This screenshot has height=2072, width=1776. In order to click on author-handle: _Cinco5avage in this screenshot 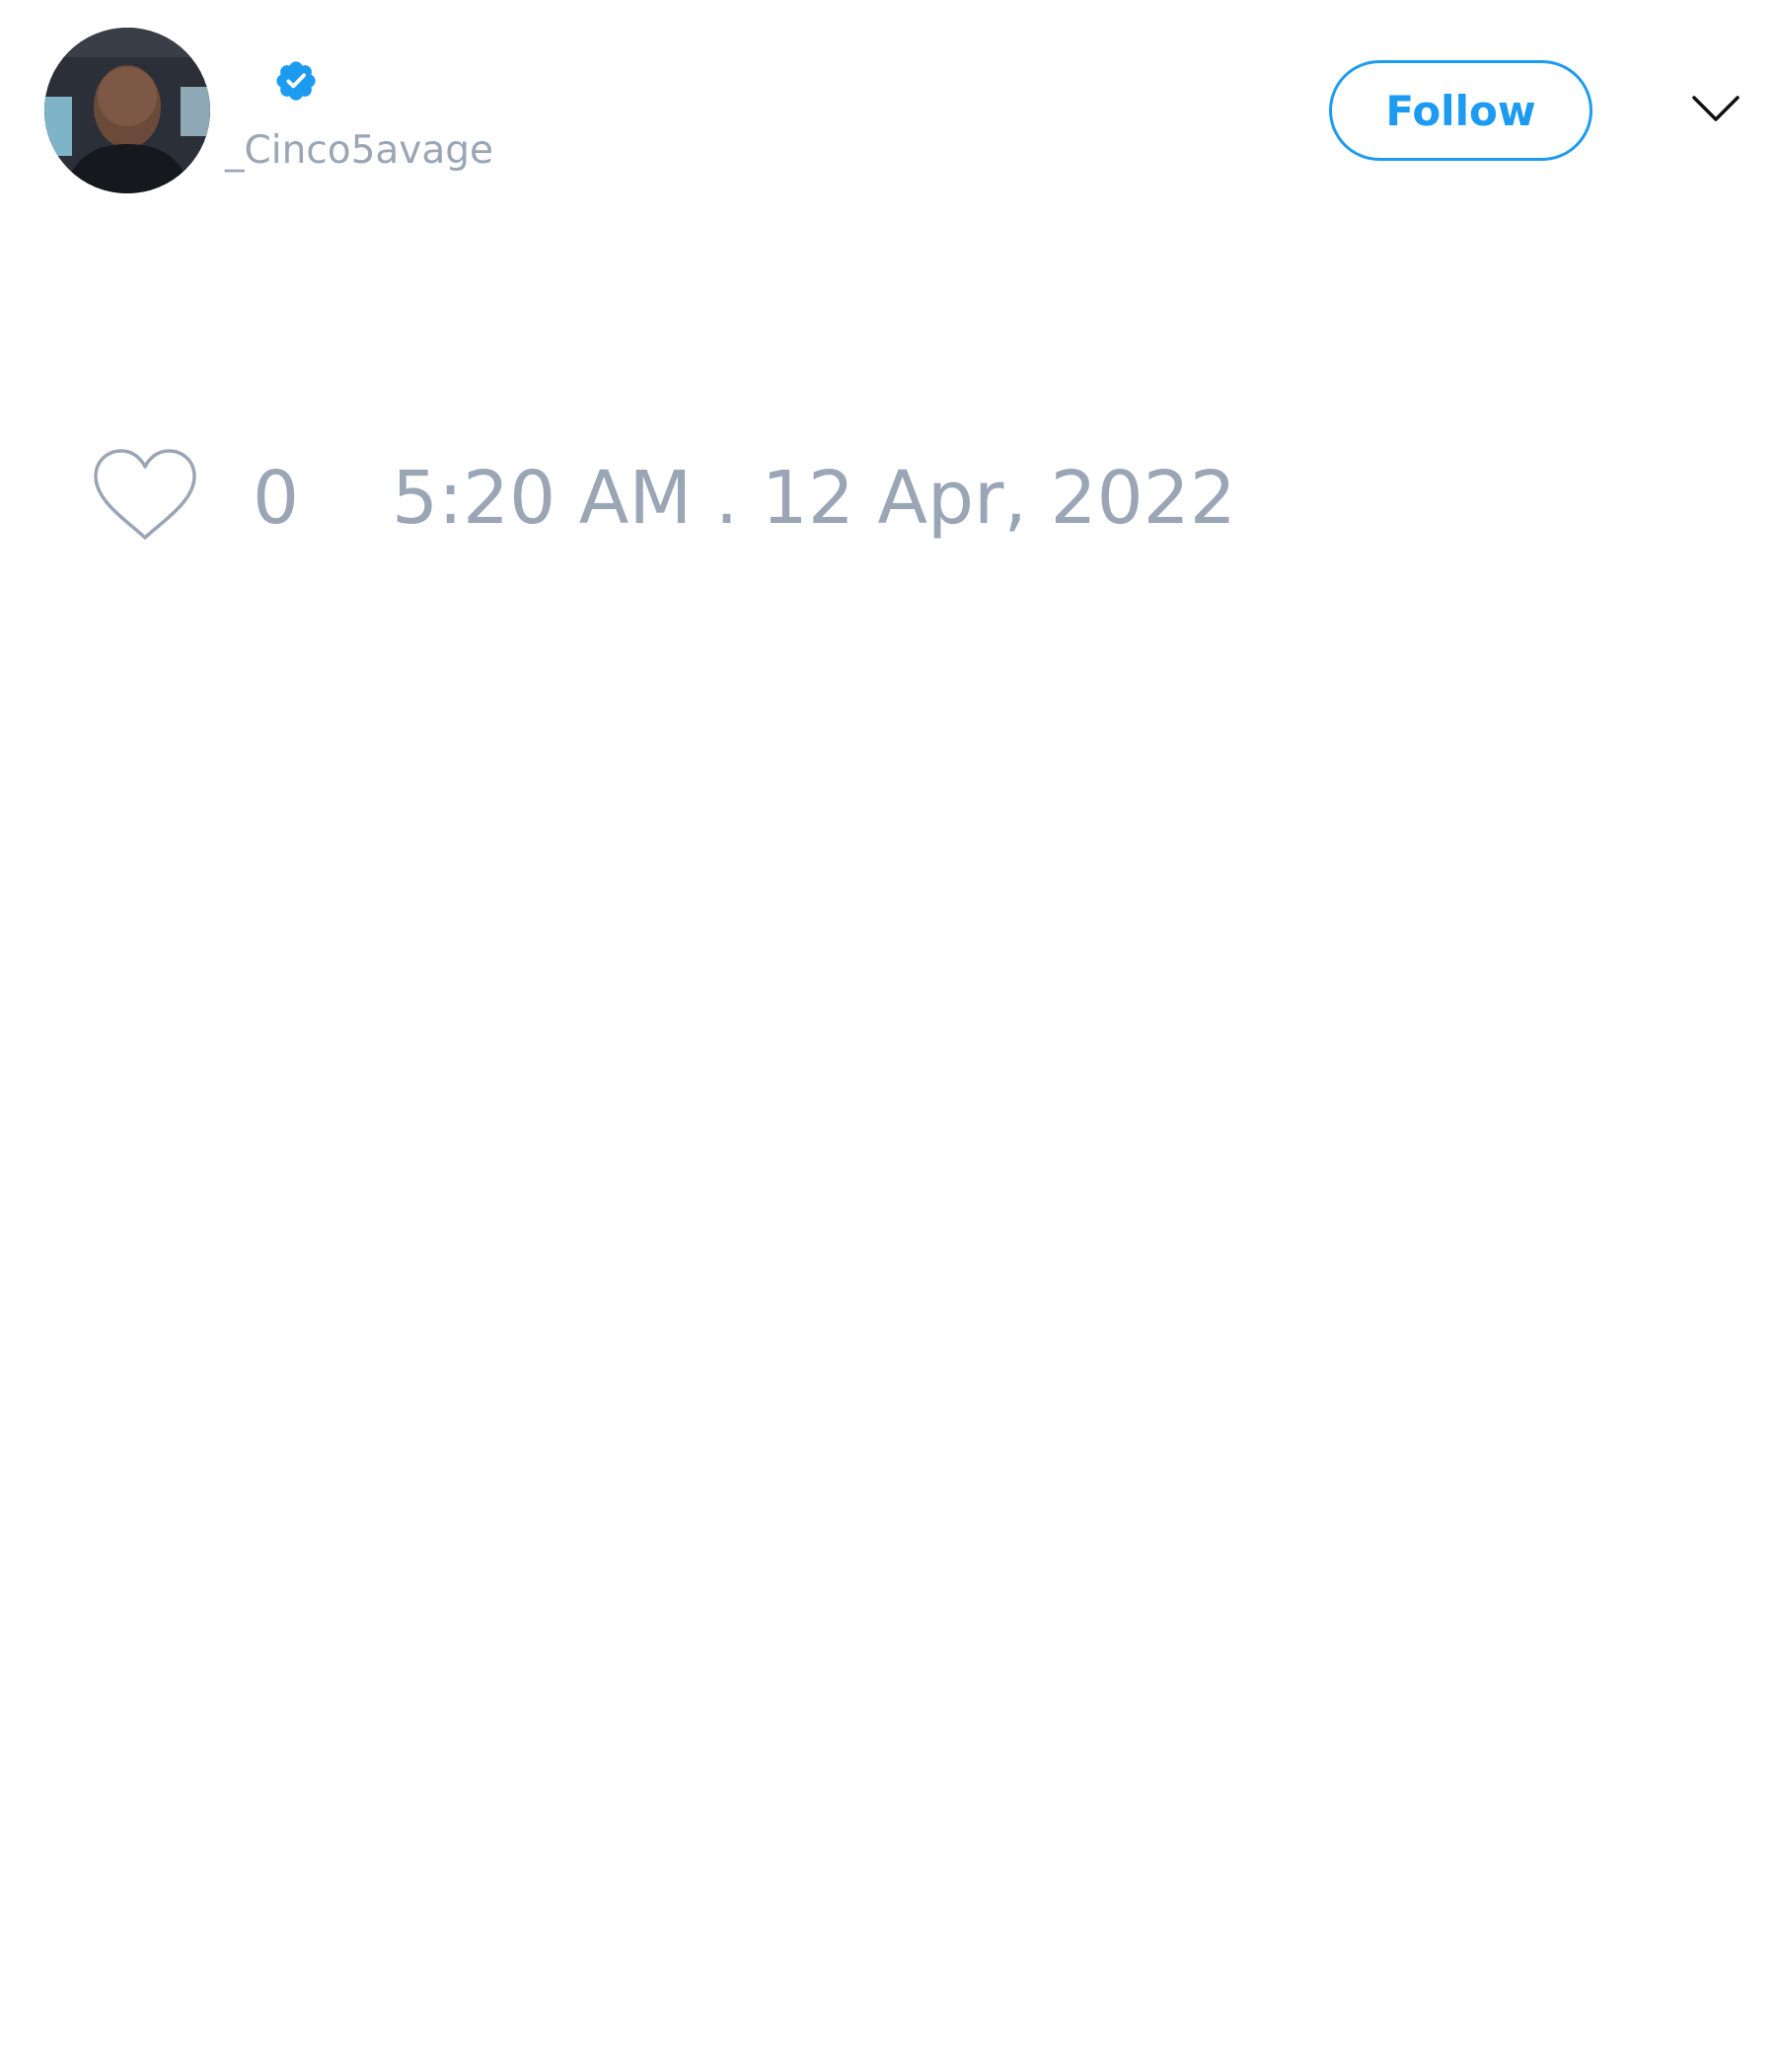, I will do `click(359, 151)`.